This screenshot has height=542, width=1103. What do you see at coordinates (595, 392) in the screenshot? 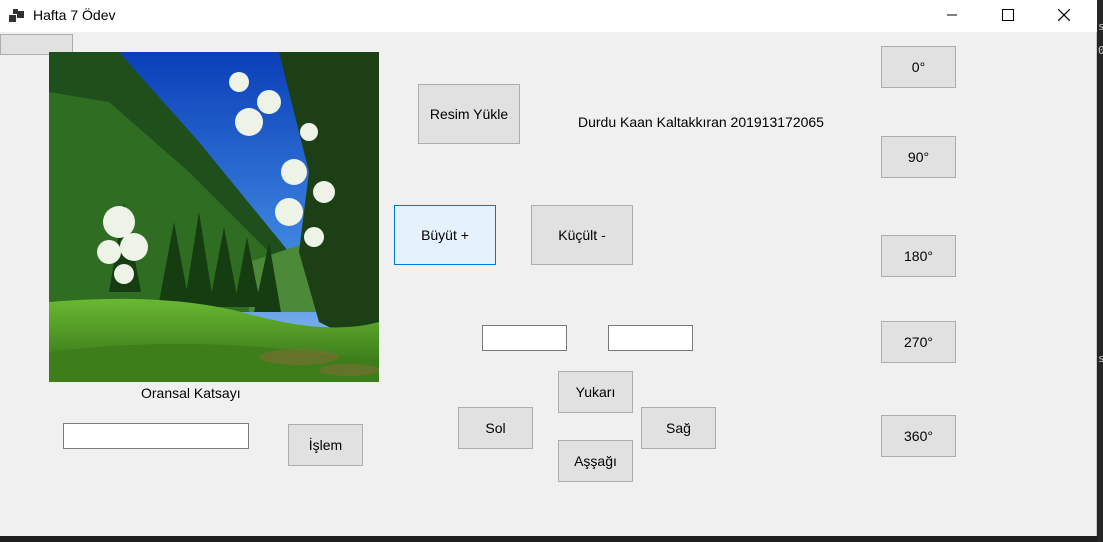
I see `move-up-button: Yukarı` at bounding box center [595, 392].